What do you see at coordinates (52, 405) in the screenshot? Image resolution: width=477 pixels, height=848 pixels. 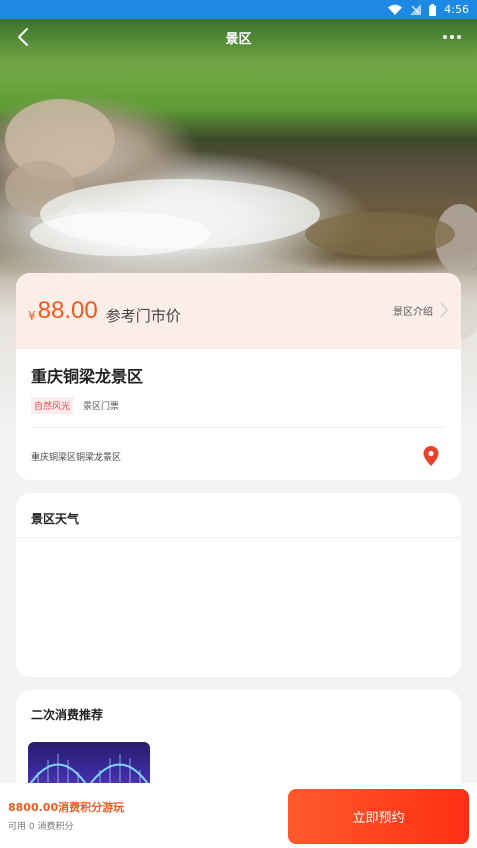 I see `tag-natural-scenery: 自然风光` at bounding box center [52, 405].